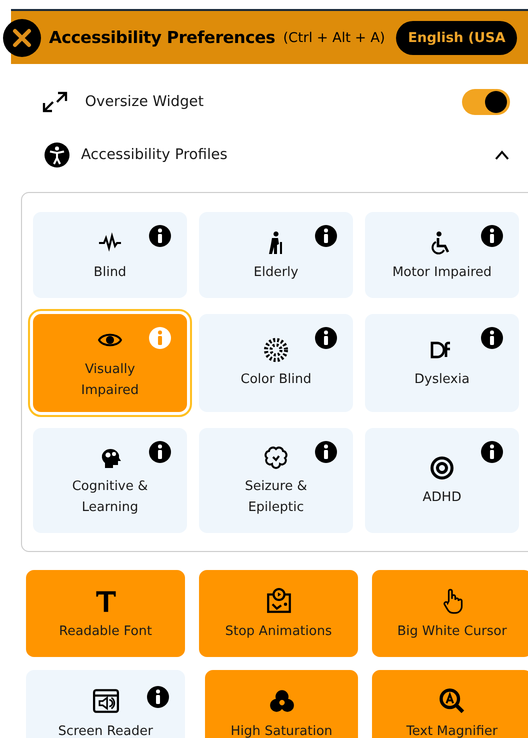 This screenshot has width=528, height=738. Describe the element at coordinates (279, 601) in the screenshot. I see `image-play-icon` at that location.